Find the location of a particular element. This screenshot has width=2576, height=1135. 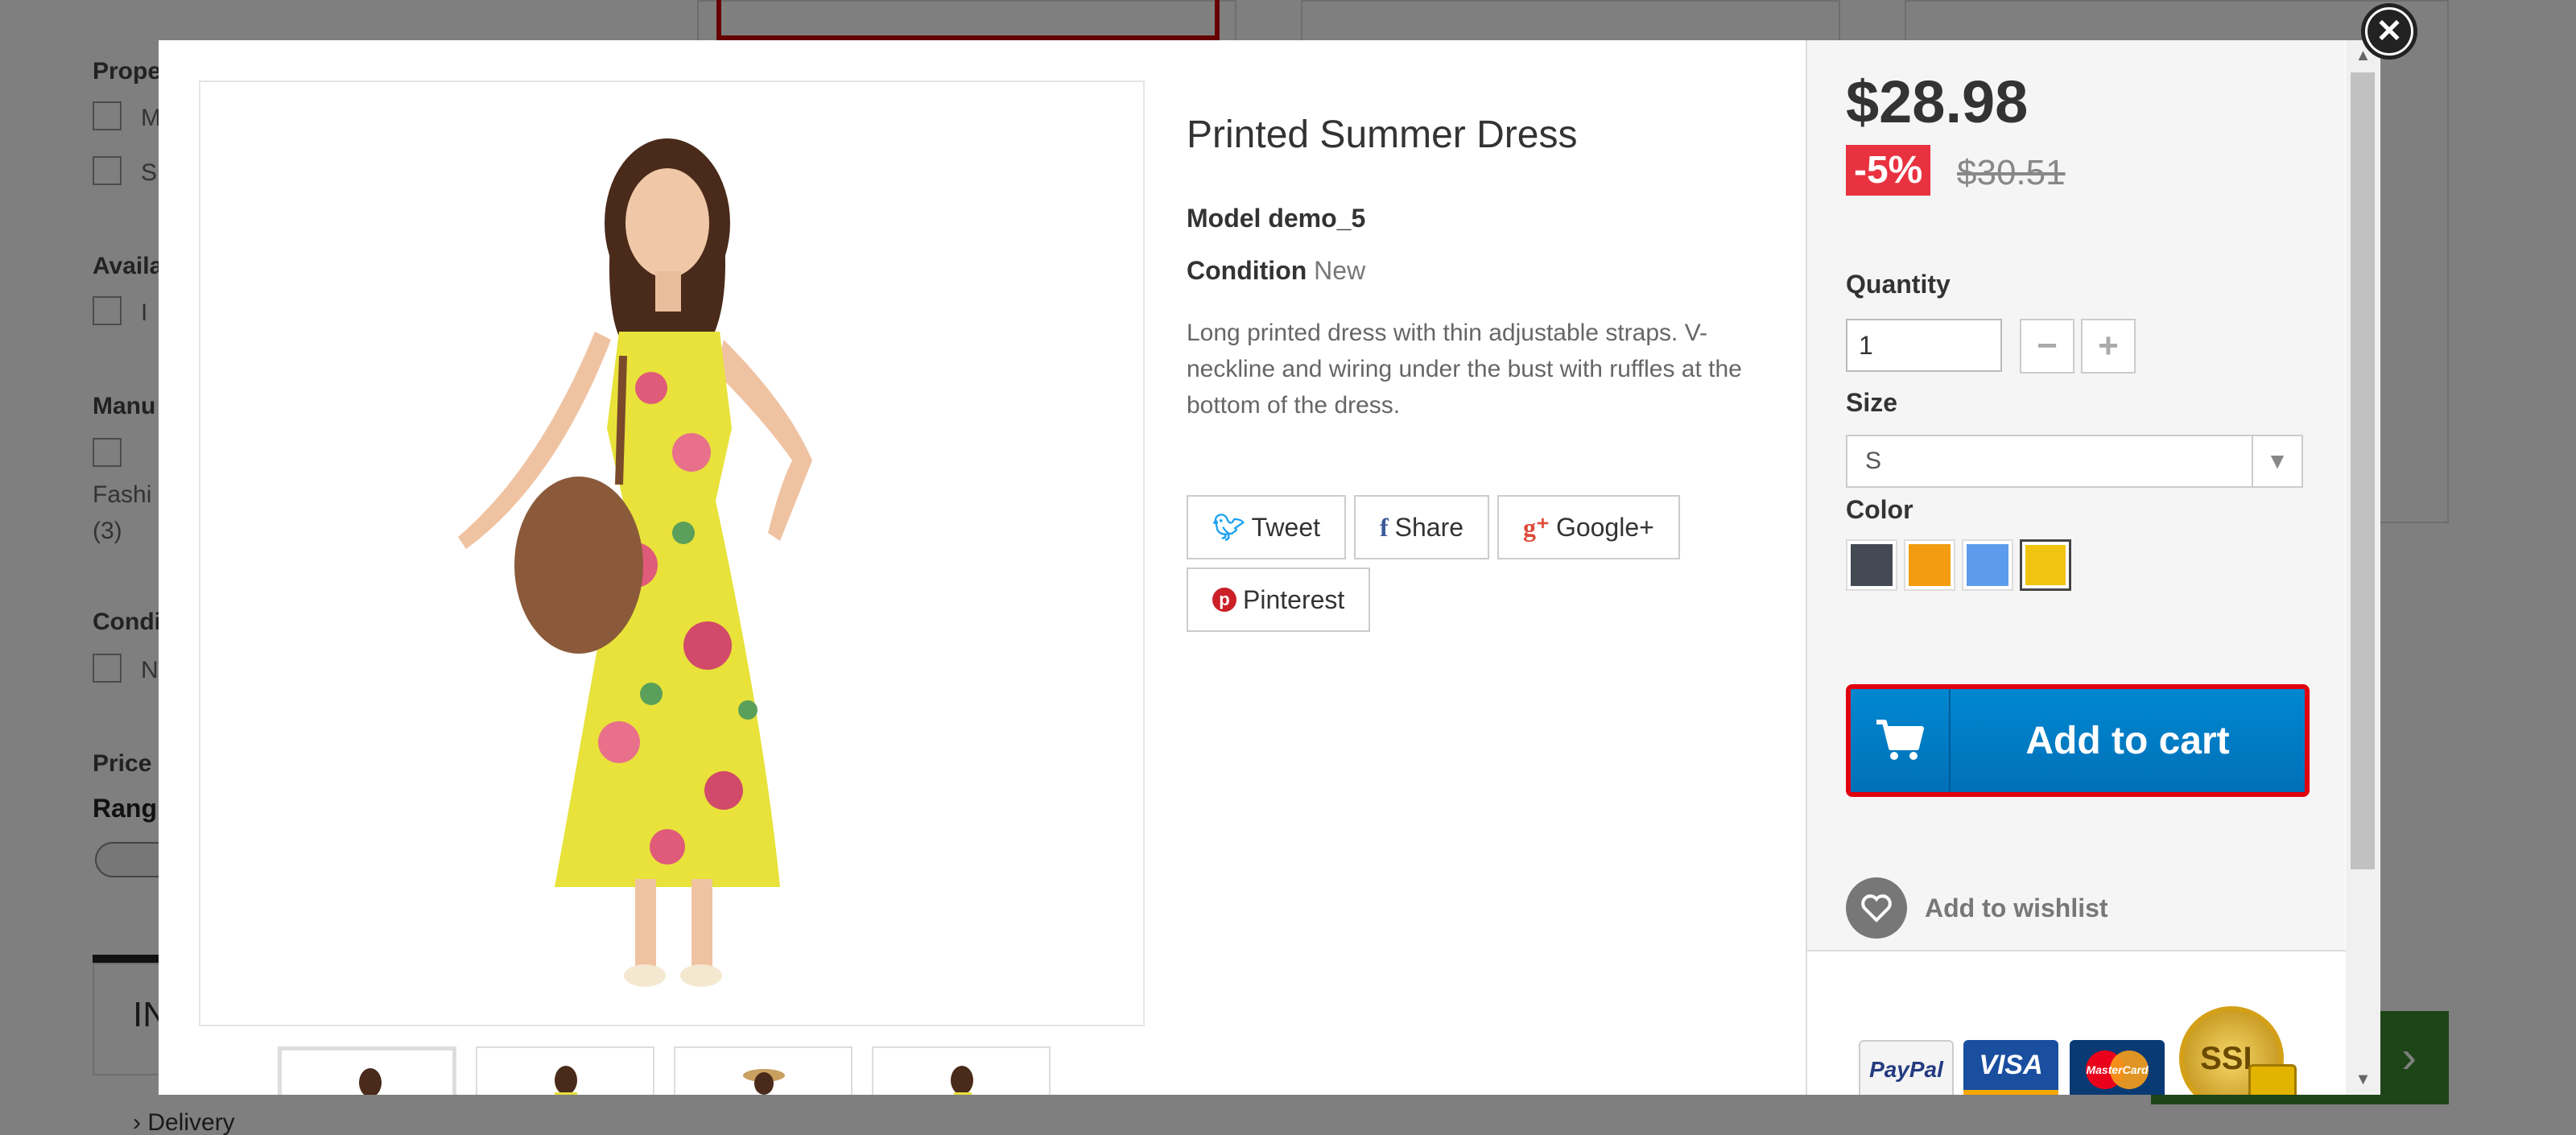

size-select: S ▼ is located at coordinates (2074, 462).